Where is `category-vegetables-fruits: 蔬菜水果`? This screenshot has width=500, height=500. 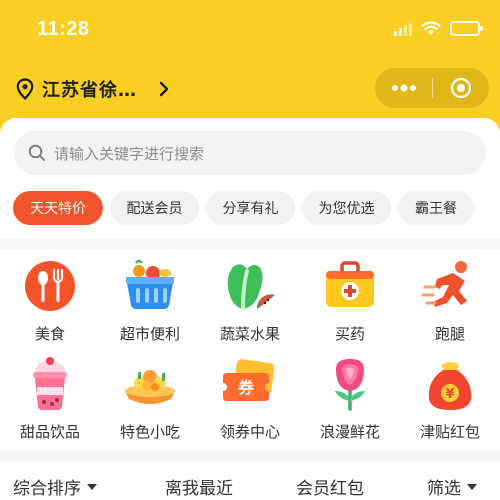
category-vegetables-fruits: 蔬菜水果 is located at coordinates (250, 302).